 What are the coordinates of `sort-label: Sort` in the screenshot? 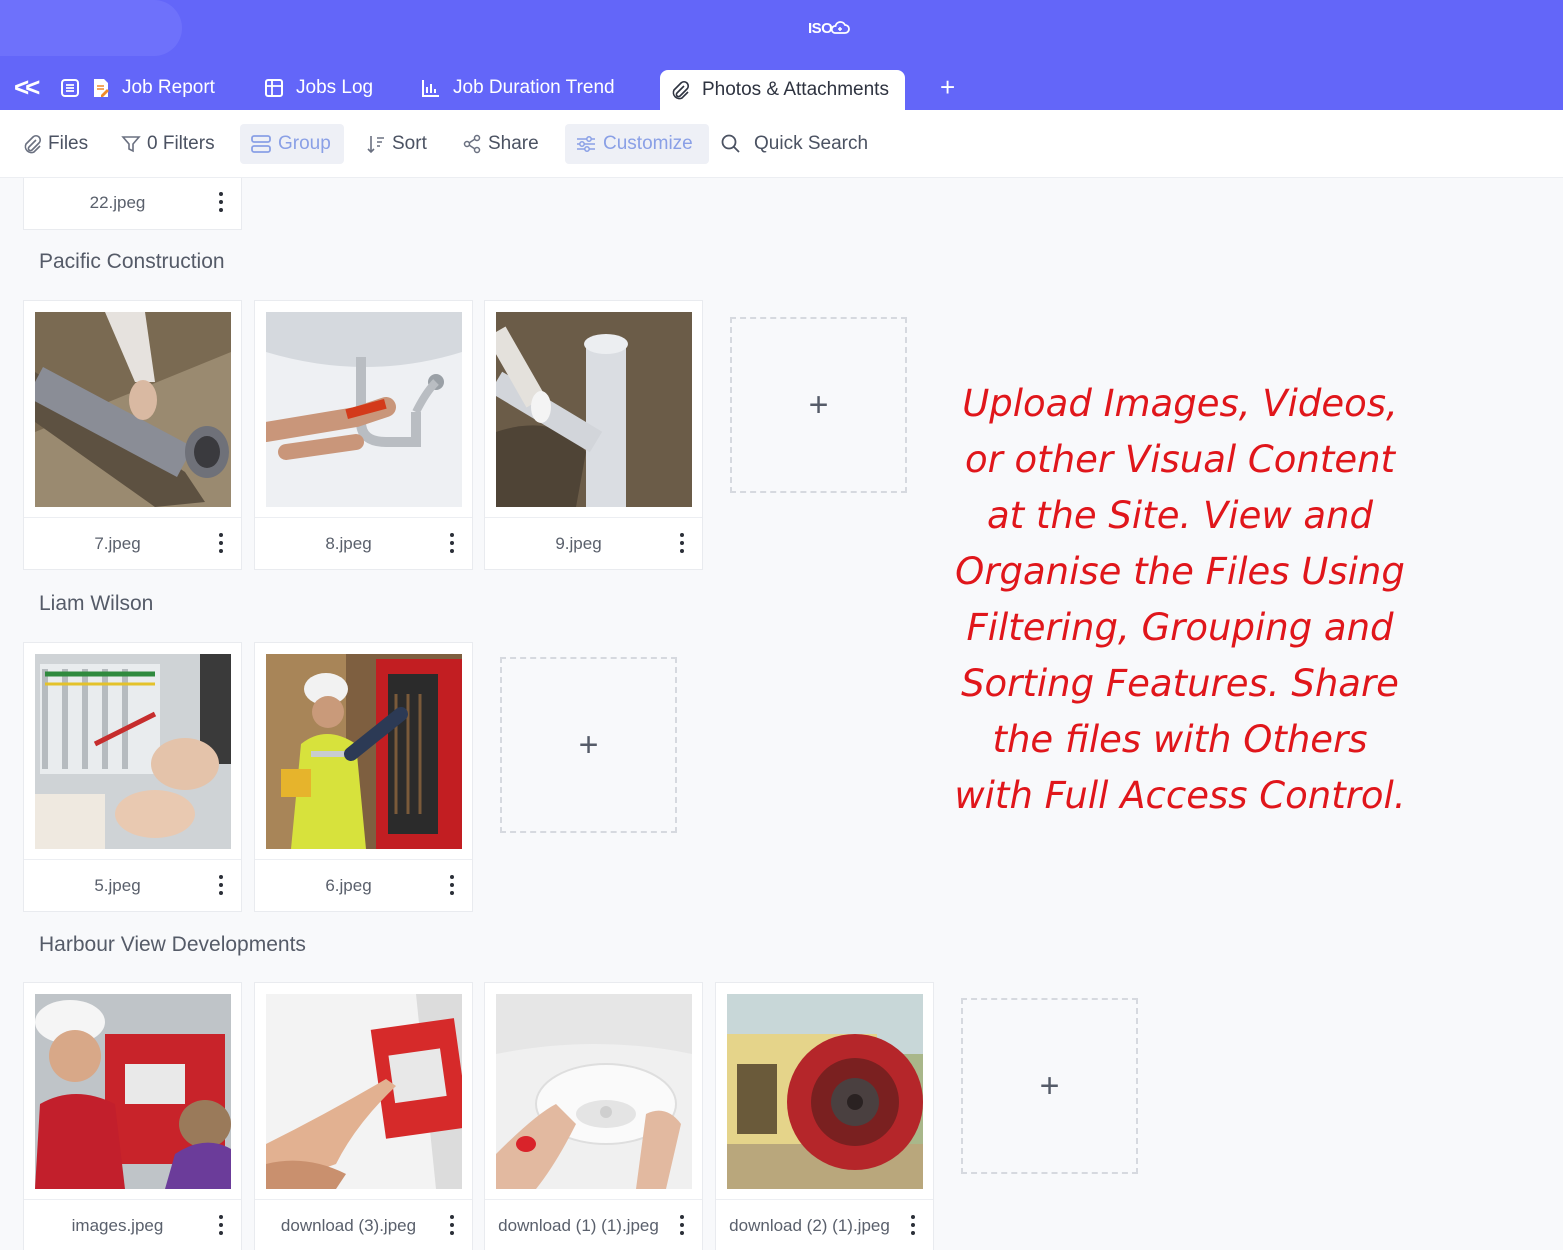 It's located at (409, 143).